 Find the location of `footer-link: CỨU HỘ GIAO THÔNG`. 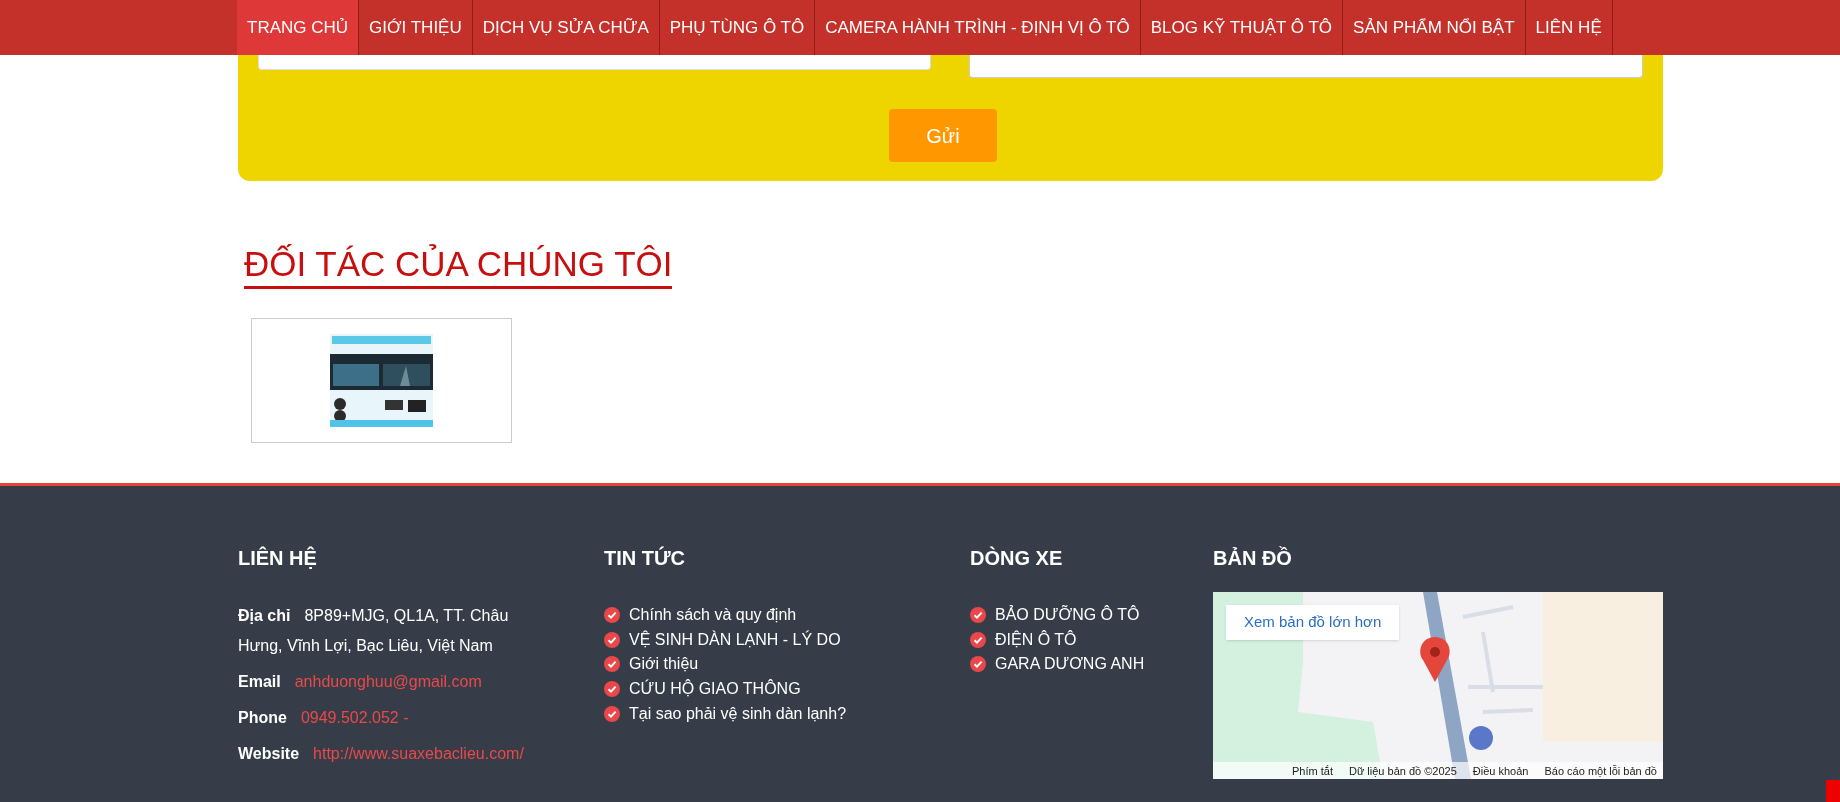

footer-link: CỨU HỘ GIAO THÔNG is located at coordinates (715, 689).